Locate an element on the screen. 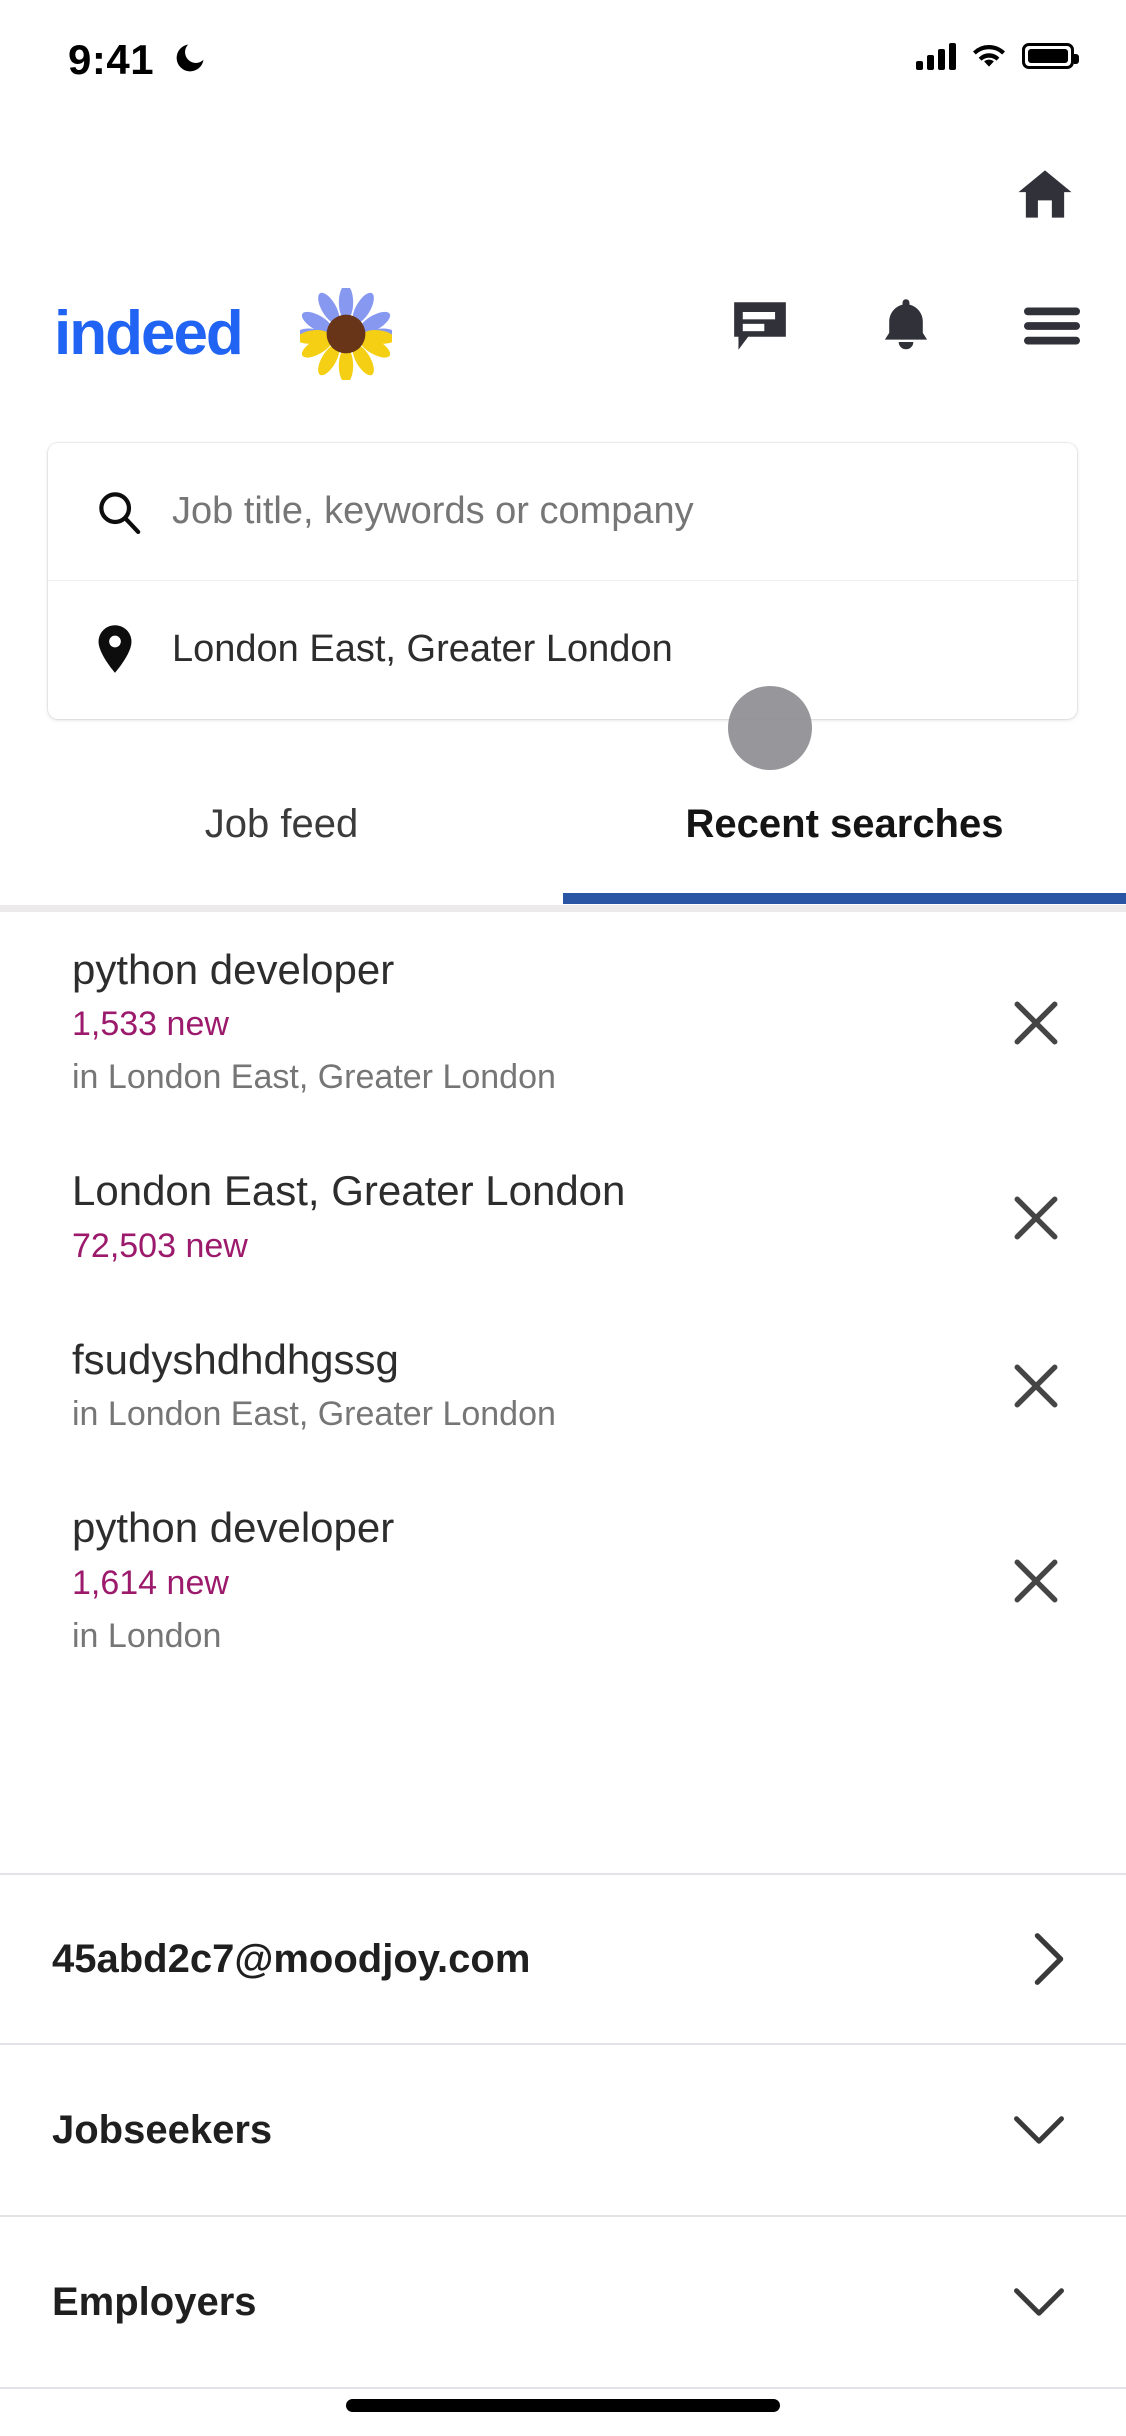 The width and height of the screenshot is (1126, 2436). notifications-button is located at coordinates (906, 328).